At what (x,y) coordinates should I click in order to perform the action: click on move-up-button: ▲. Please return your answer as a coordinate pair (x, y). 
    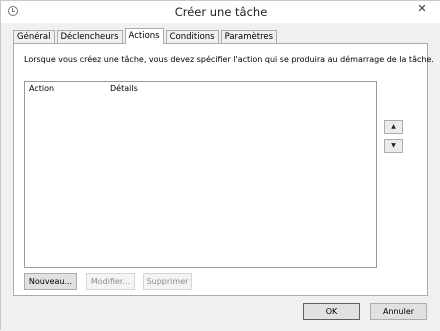
    Looking at the image, I should click on (393, 127).